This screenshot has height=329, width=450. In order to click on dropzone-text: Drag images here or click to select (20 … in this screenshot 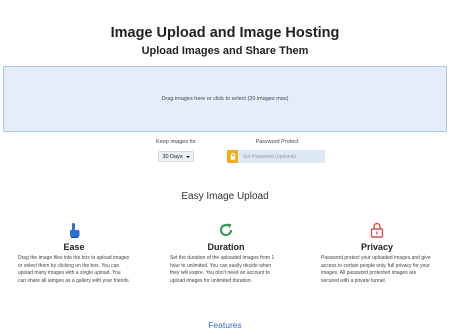, I will do `click(225, 99)`.